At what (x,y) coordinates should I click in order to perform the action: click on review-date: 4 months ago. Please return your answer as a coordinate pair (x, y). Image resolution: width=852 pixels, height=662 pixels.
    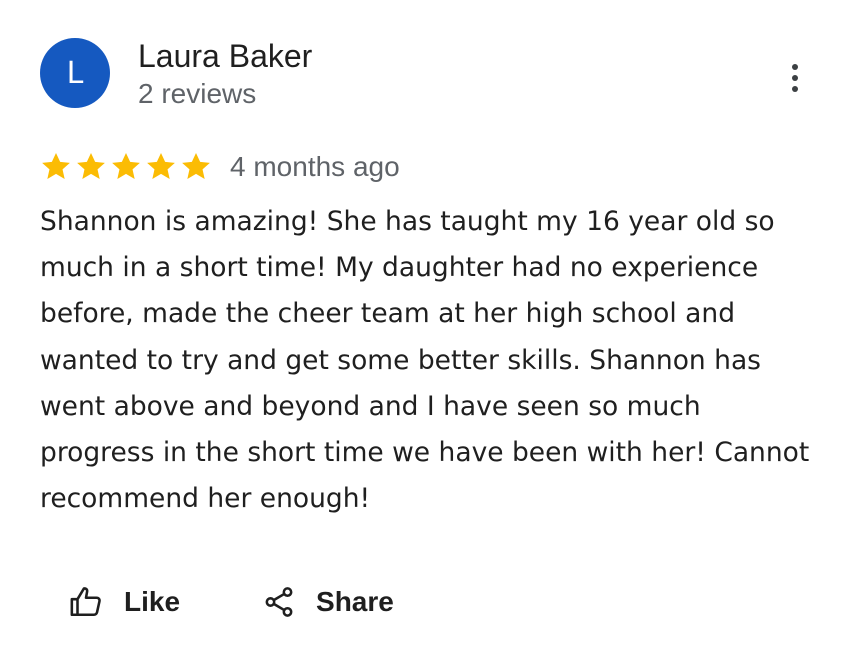
    Looking at the image, I should click on (315, 166).